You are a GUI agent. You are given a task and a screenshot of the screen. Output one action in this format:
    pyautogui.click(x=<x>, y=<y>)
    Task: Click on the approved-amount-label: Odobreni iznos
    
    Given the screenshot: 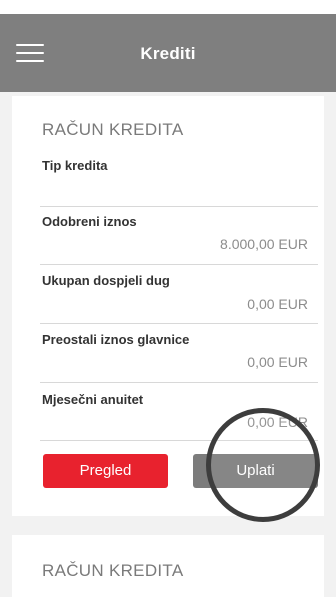 What is the action you would take?
    pyautogui.click(x=89, y=221)
    